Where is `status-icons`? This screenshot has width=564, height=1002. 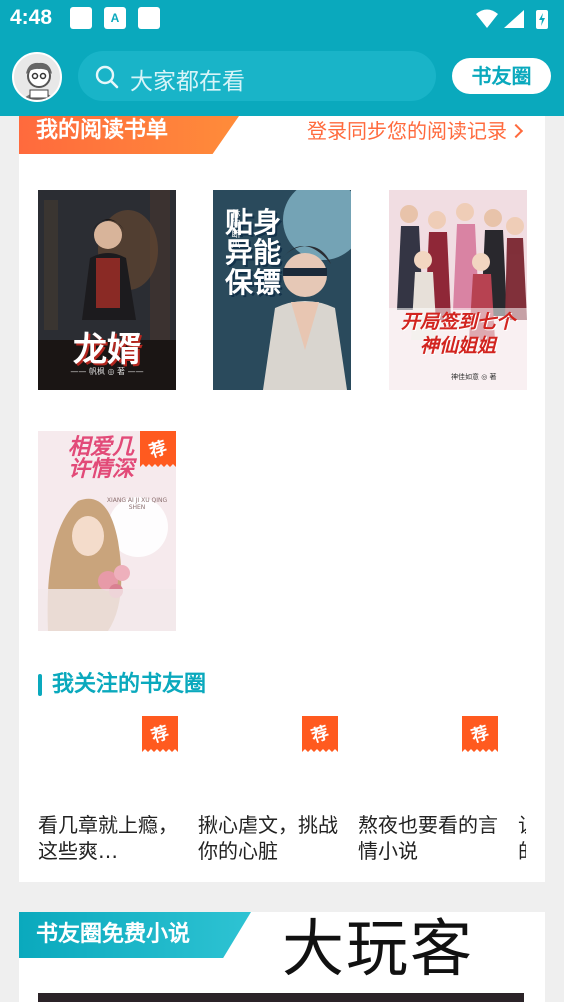
status-icons is located at coordinates (512, 19).